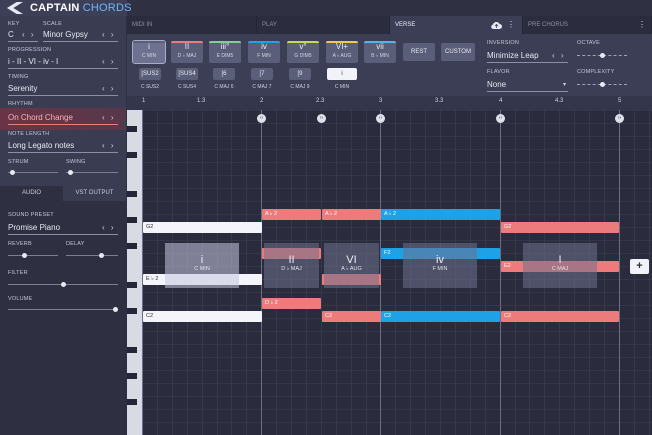 The width and height of the screenshot is (652, 435). Describe the element at coordinates (33, 61) in the screenshot. I see `progression-value: i - II - VI - iv - I` at that location.